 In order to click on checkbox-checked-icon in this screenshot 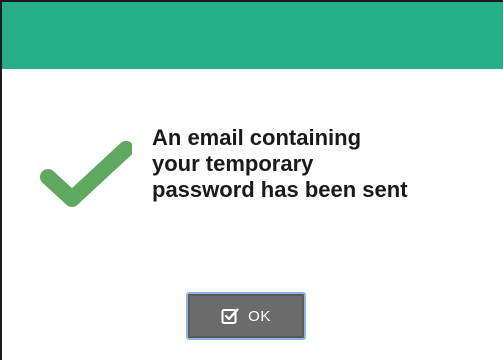, I will do `click(230, 316)`.